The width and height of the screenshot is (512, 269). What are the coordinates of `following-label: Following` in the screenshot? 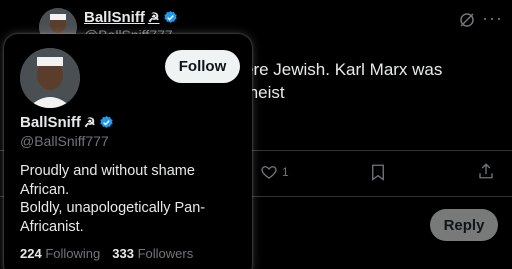 It's located at (73, 253).